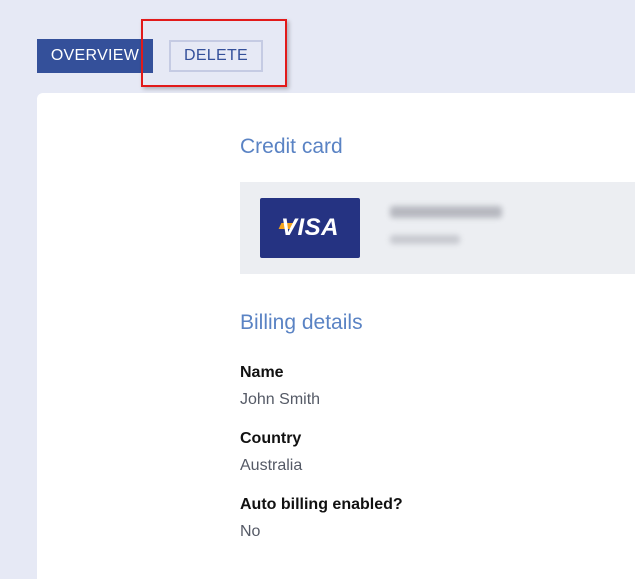  What do you see at coordinates (216, 56) in the screenshot?
I see `delete-button: DELETE` at bounding box center [216, 56].